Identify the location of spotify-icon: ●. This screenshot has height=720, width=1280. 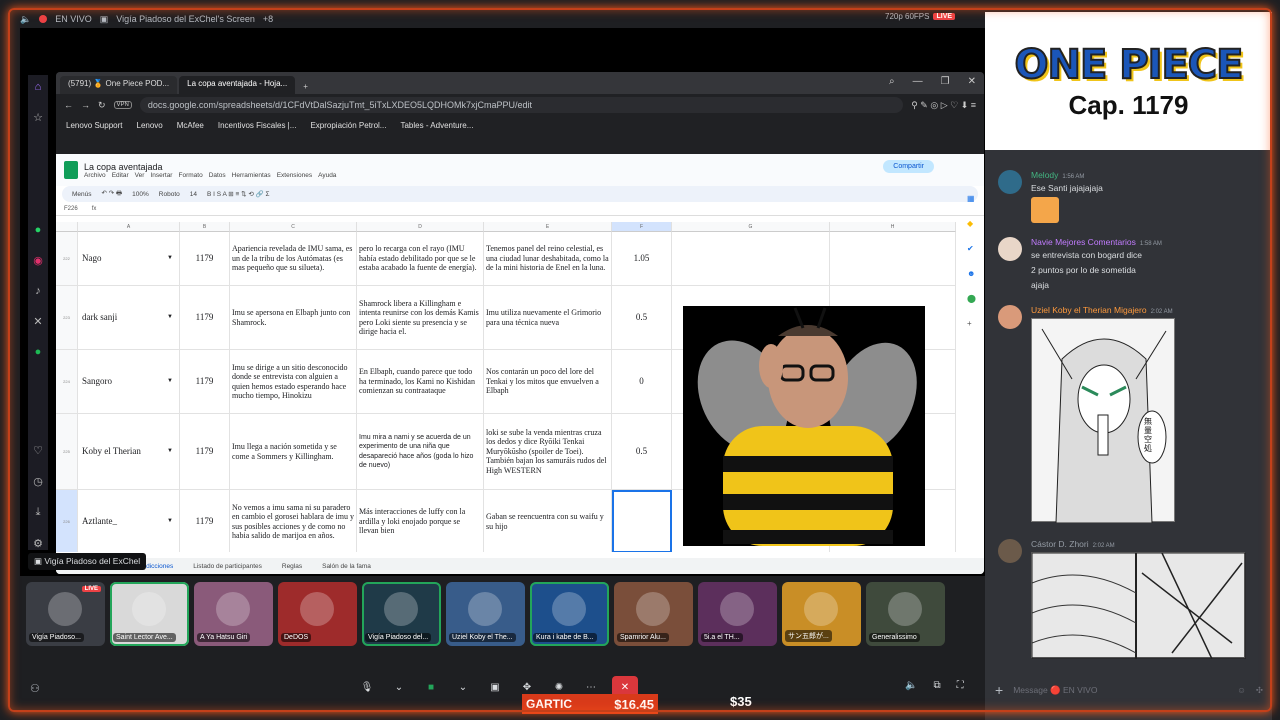
(38, 352).